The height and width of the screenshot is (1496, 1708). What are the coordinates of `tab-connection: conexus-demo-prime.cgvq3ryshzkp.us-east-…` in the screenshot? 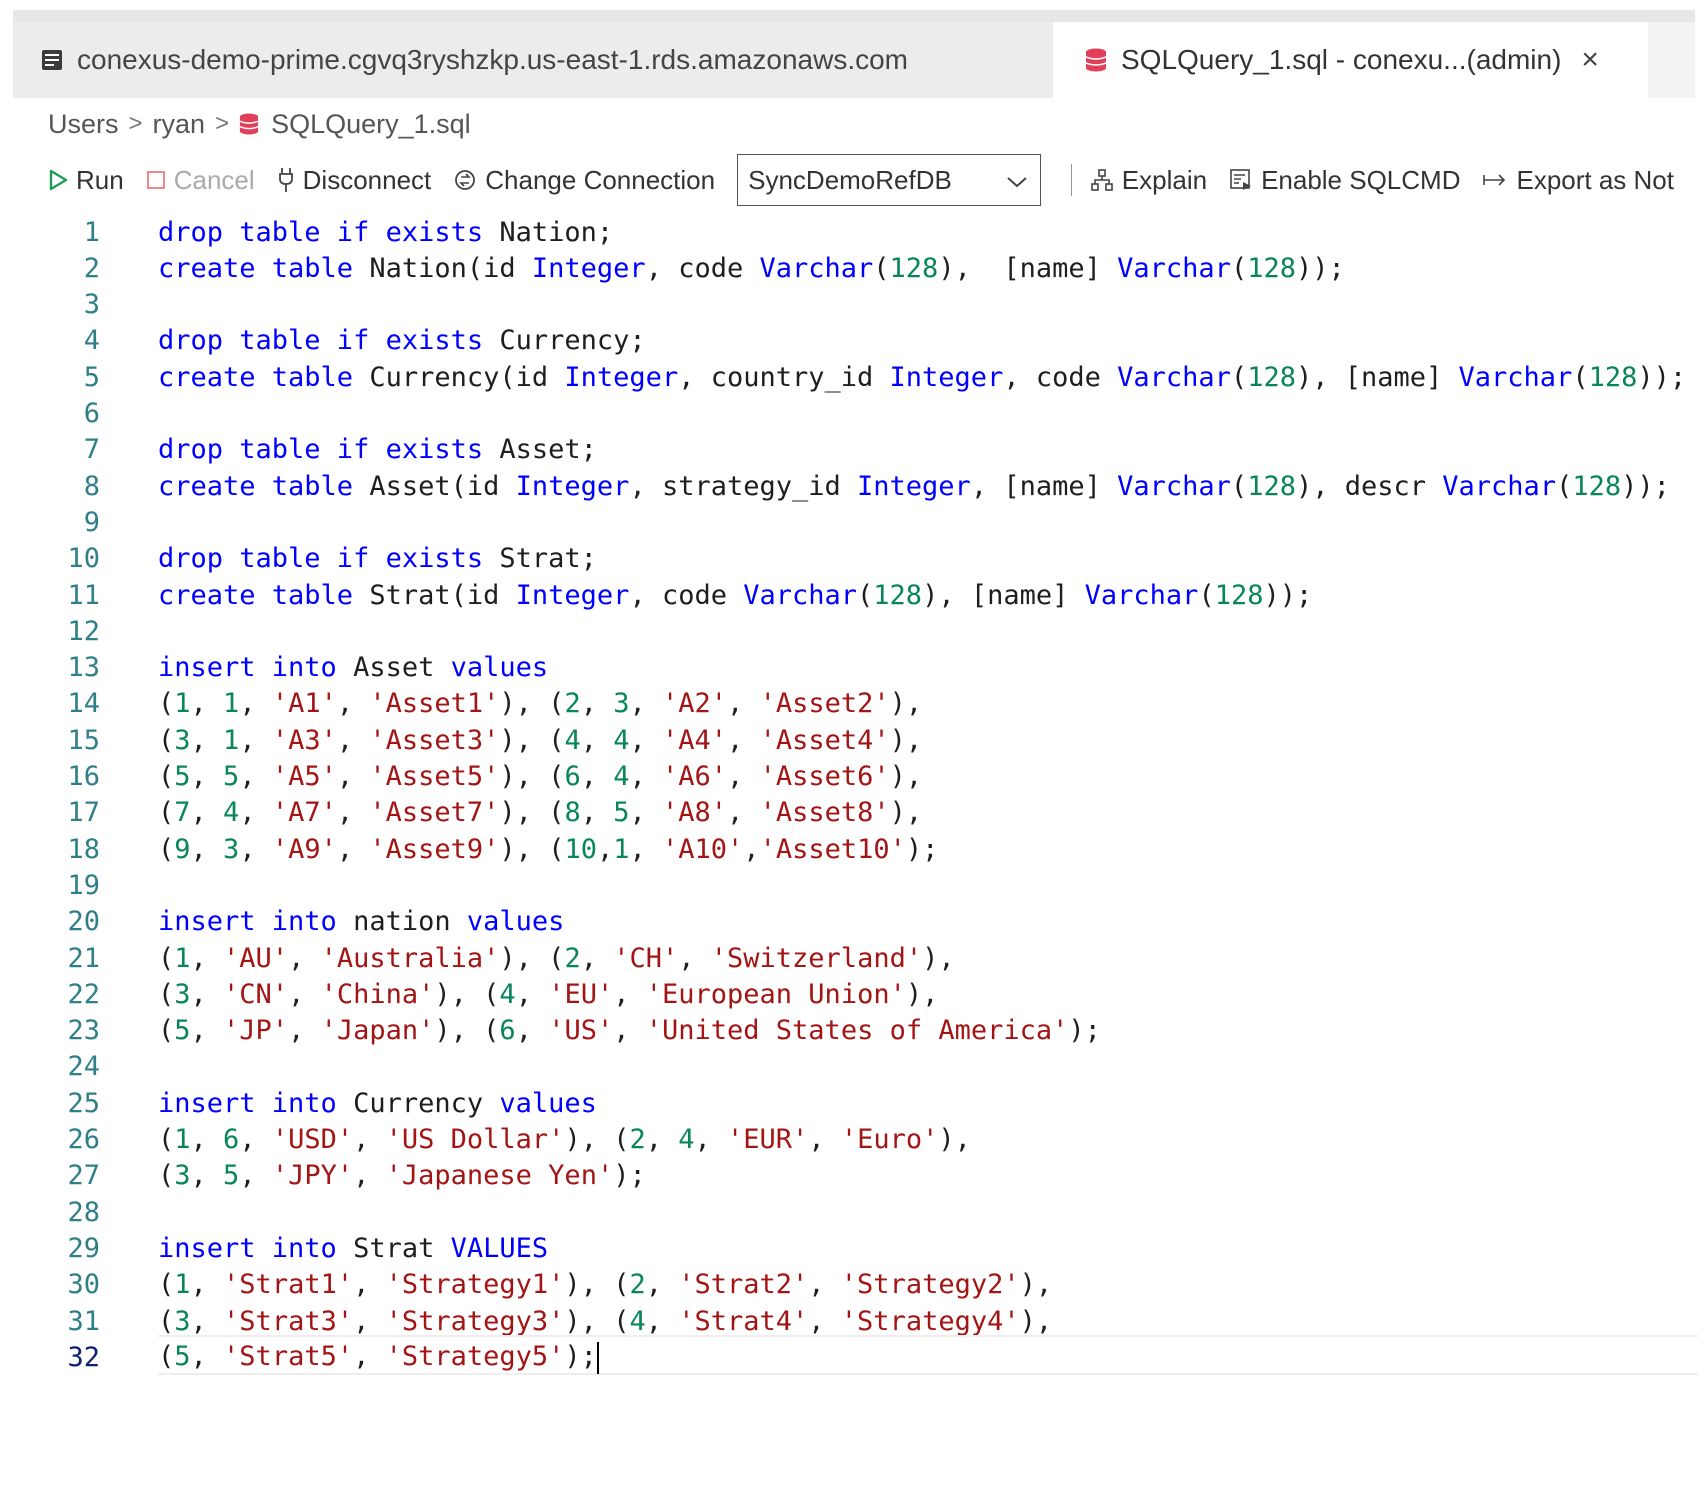 It's located at (533, 60).